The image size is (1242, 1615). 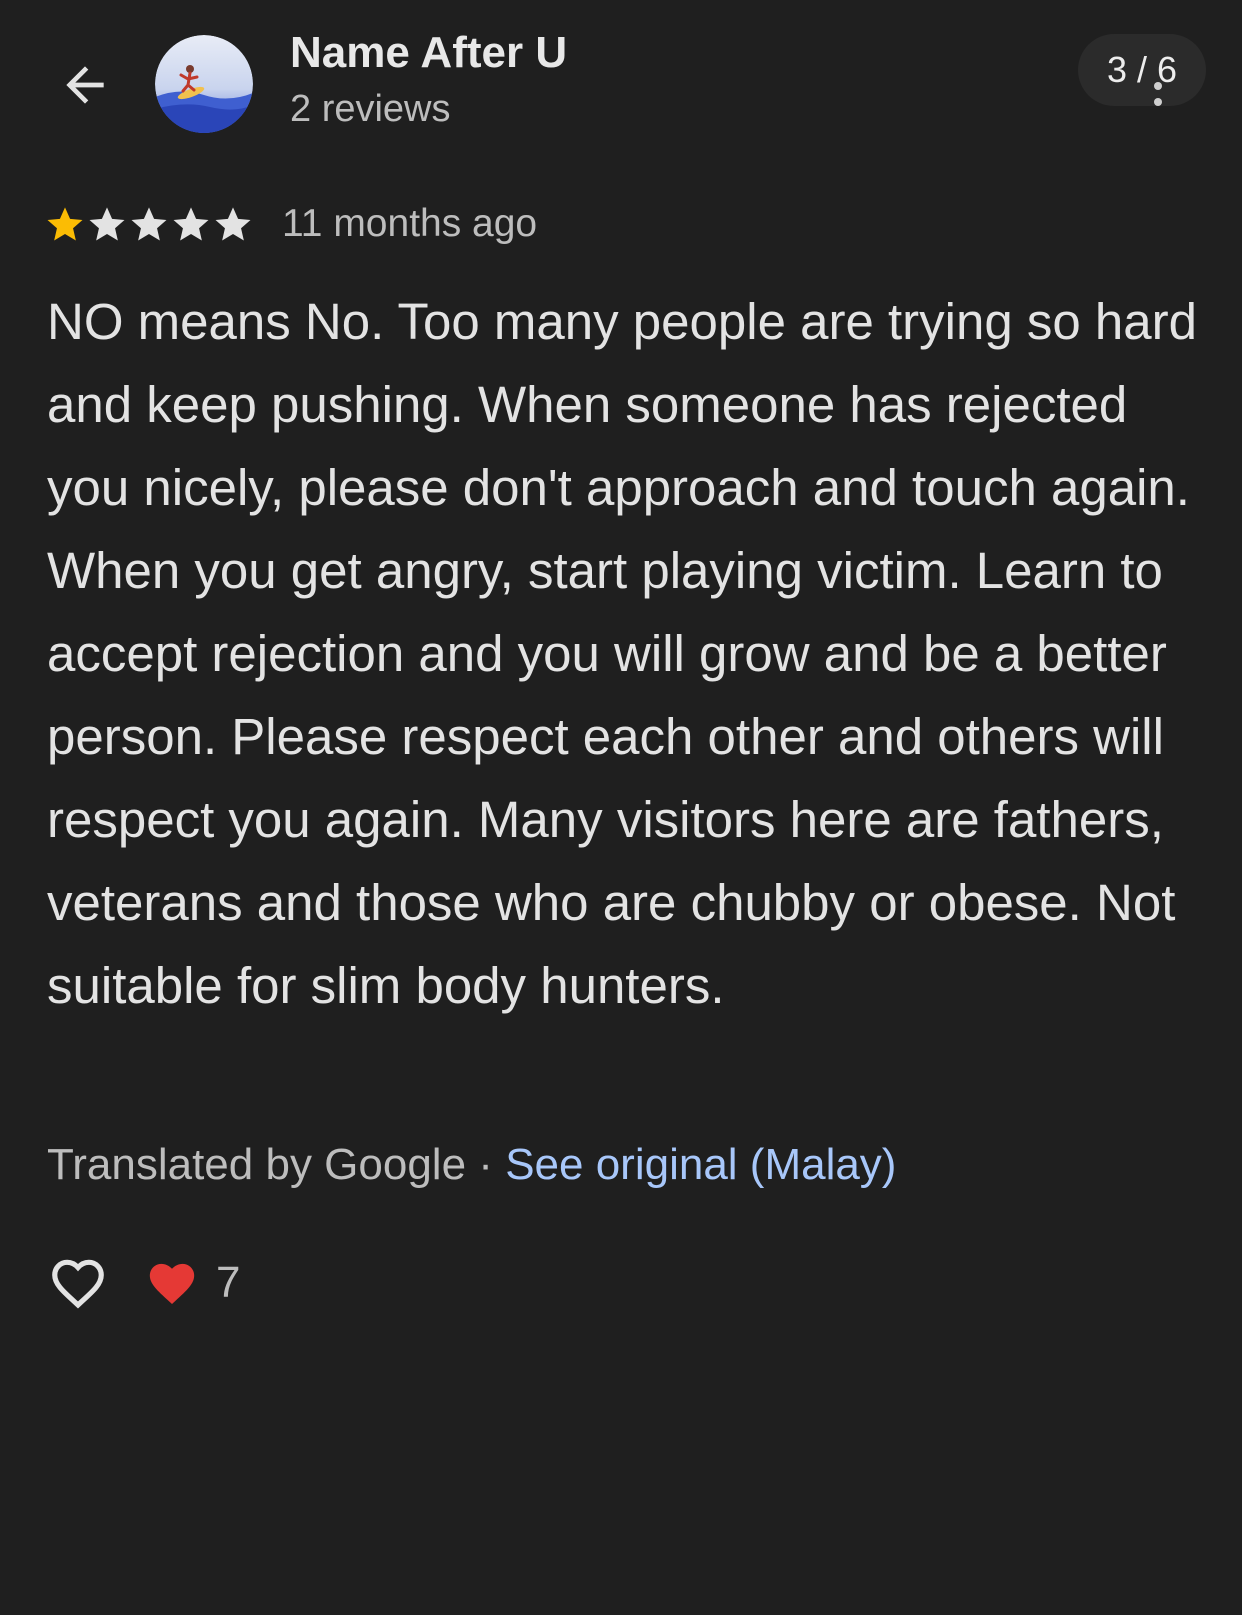 What do you see at coordinates (257, 1164) in the screenshot?
I see `translated-by-label: Translated by Google` at bounding box center [257, 1164].